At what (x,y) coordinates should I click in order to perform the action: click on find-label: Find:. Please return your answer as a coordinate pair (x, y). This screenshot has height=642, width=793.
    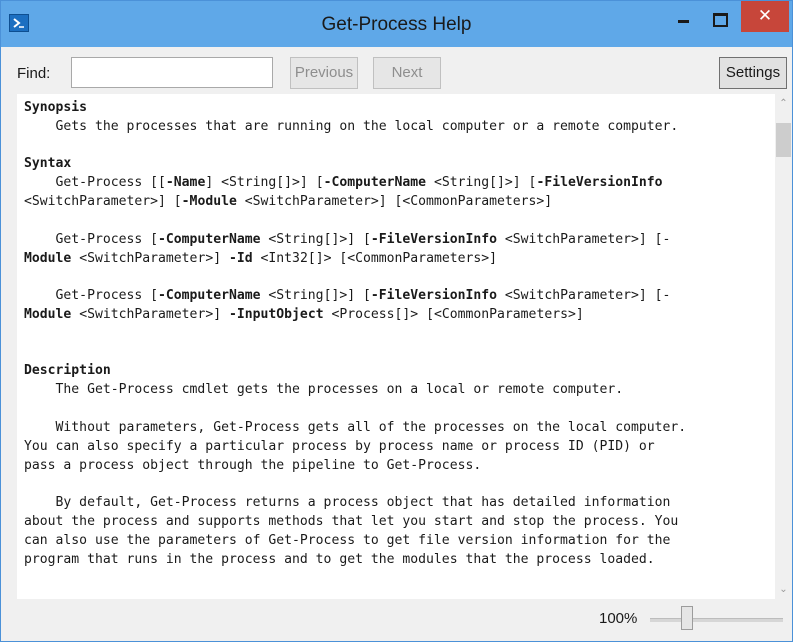
    Looking at the image, I should click on (34, 73).